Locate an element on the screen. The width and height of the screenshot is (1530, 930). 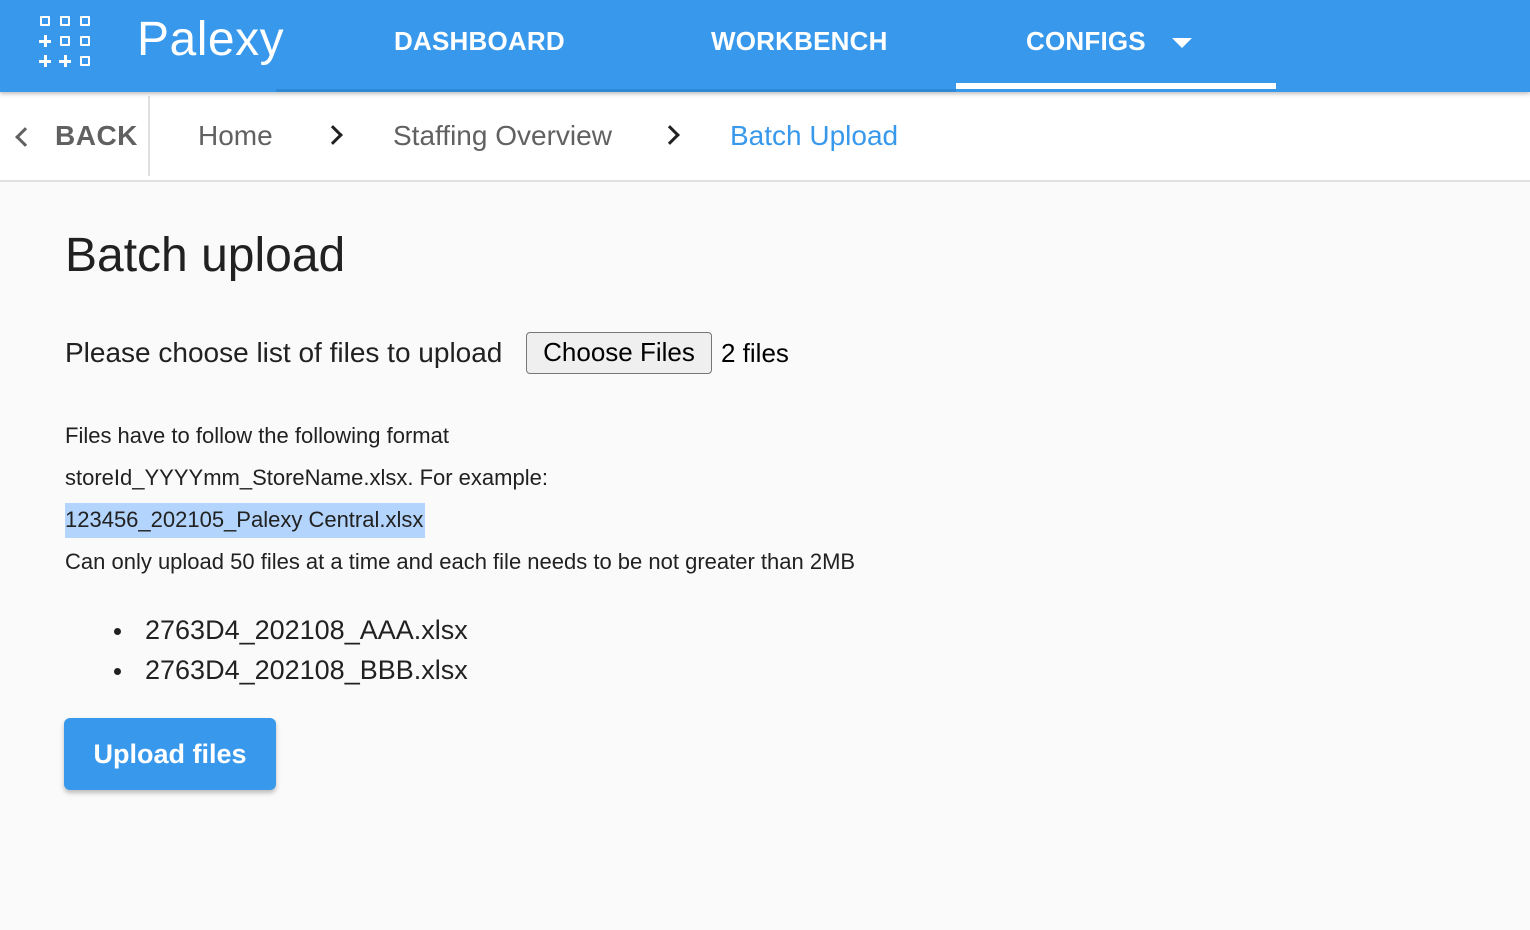
dropdown-caret-icon is located at coordinates (1182, 43).